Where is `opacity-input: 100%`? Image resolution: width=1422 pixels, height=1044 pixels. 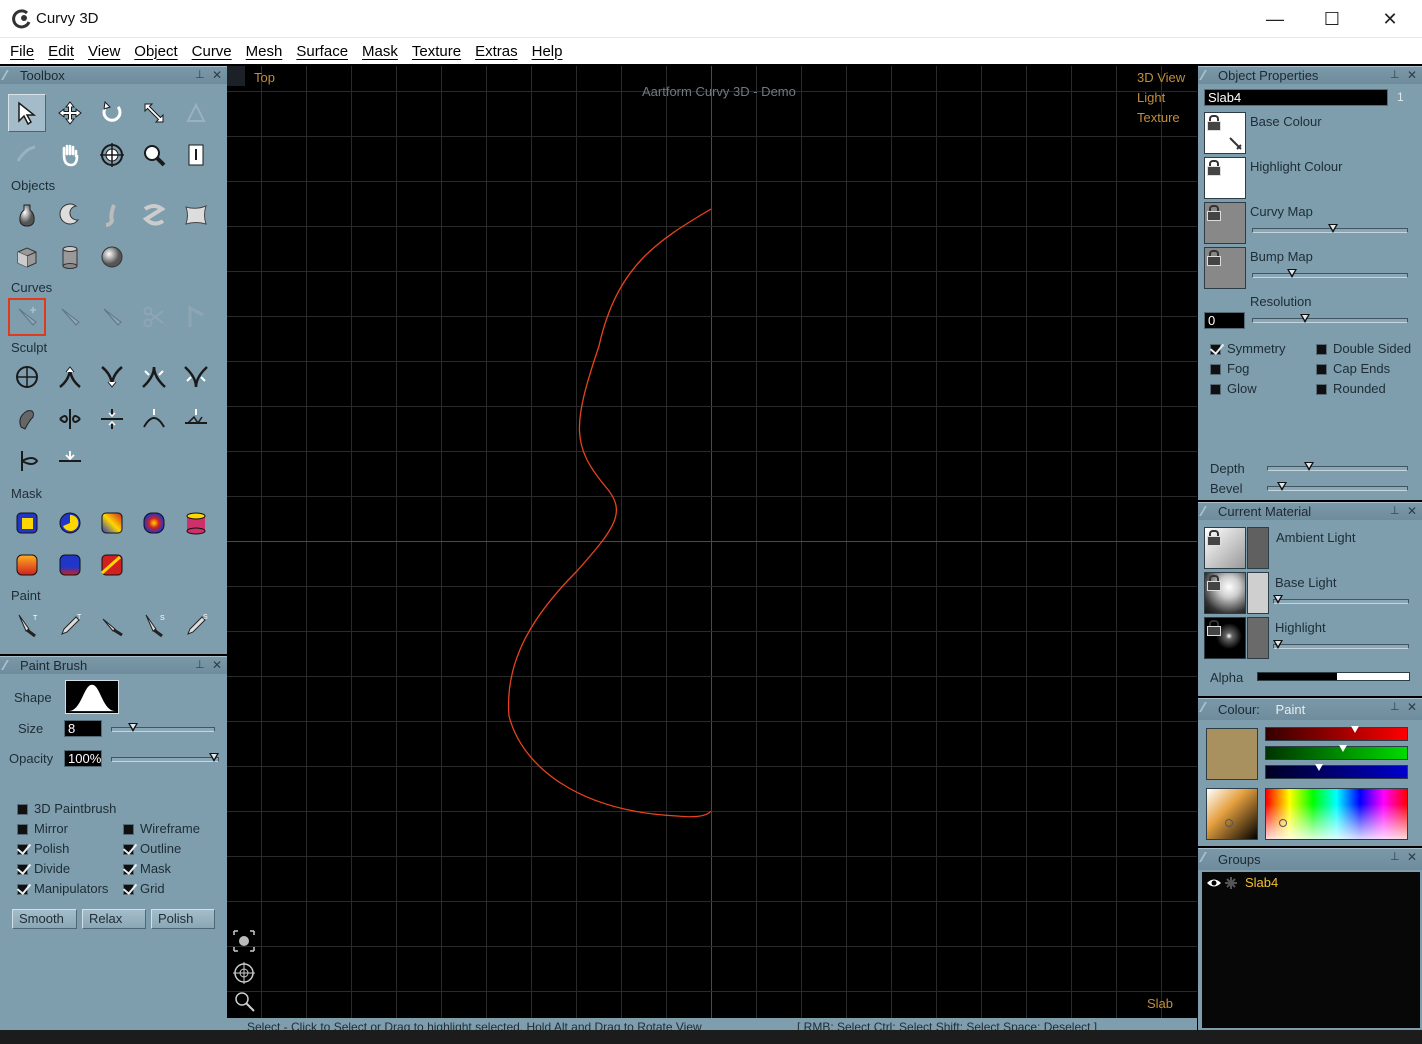 opacity-input: 100% is located at coordinates (83, 758).